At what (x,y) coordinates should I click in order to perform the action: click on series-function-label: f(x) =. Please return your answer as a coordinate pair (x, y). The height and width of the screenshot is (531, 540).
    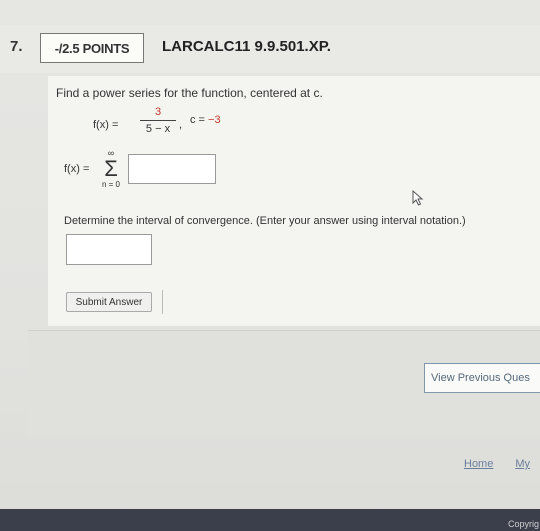
    Looking at the image, I should click on (77, 169).